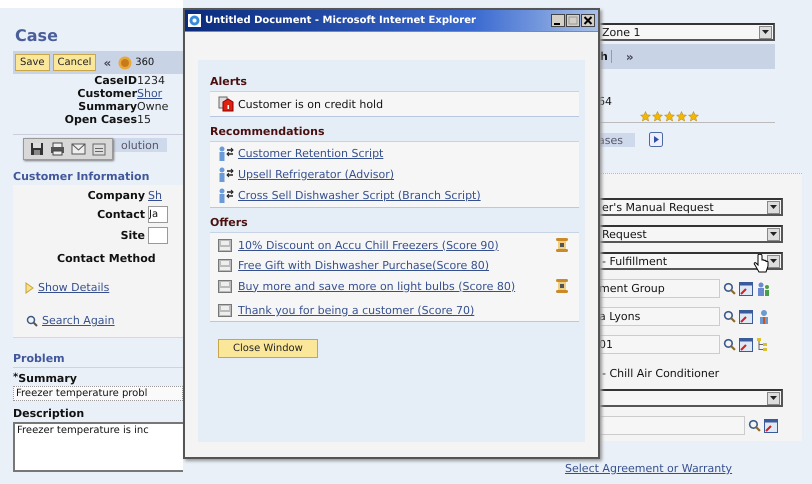 The width and height of the screenshot is (812, 484). Describe the element at coordinates (690, 261) in the screenshot. I see `dropdown: - Fulfillment` at that location.